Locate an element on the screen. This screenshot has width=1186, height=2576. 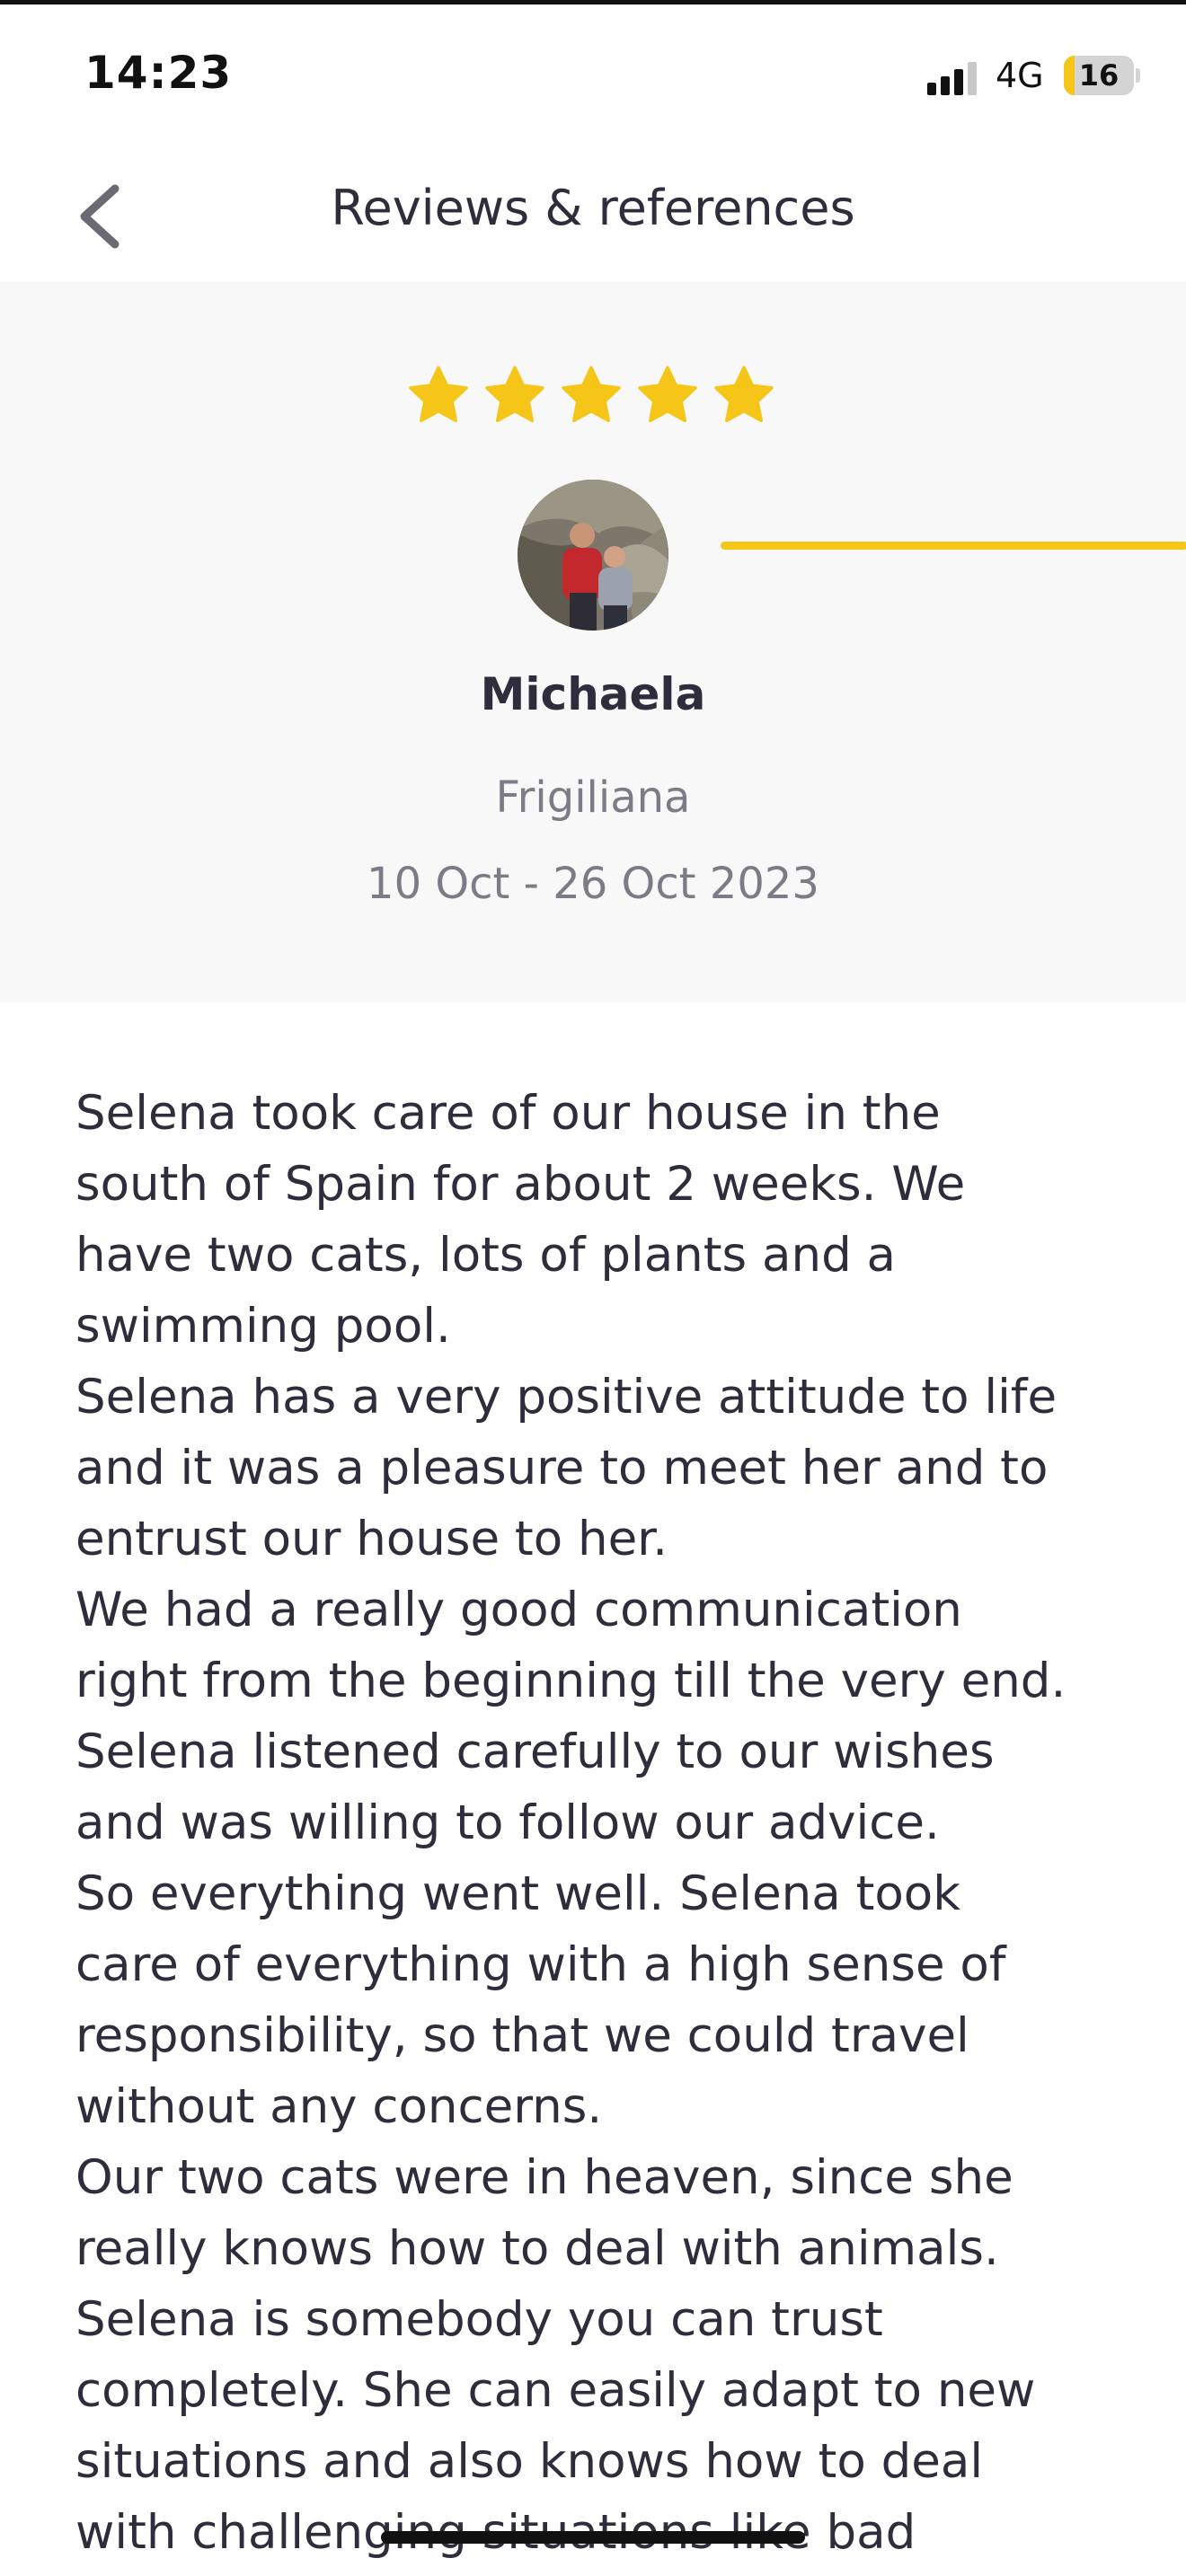
review-line: really knows how to deal with animals. is located at coordinates (537, 2248).